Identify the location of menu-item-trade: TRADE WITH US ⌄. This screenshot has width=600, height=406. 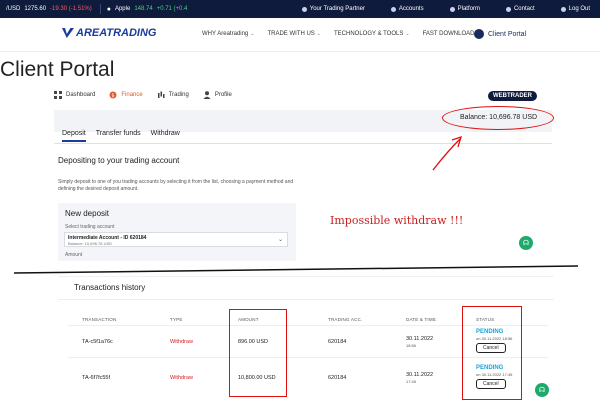
(294, 34).